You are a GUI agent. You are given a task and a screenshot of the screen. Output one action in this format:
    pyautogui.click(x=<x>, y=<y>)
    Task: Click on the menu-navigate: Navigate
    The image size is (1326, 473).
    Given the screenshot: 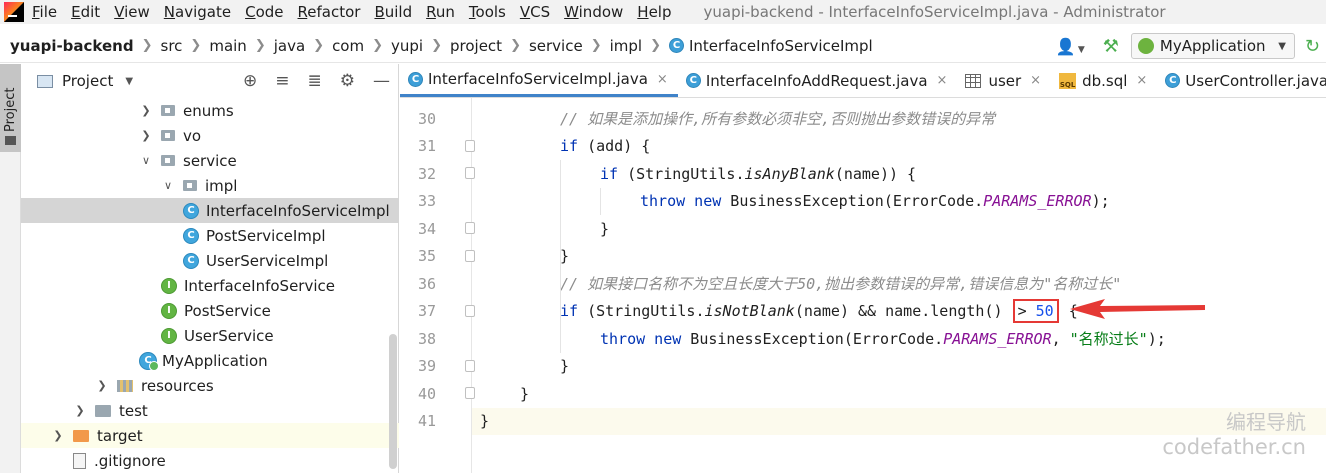 What is the action you would take?
    pyautogui.click(x=197, y=12)
    